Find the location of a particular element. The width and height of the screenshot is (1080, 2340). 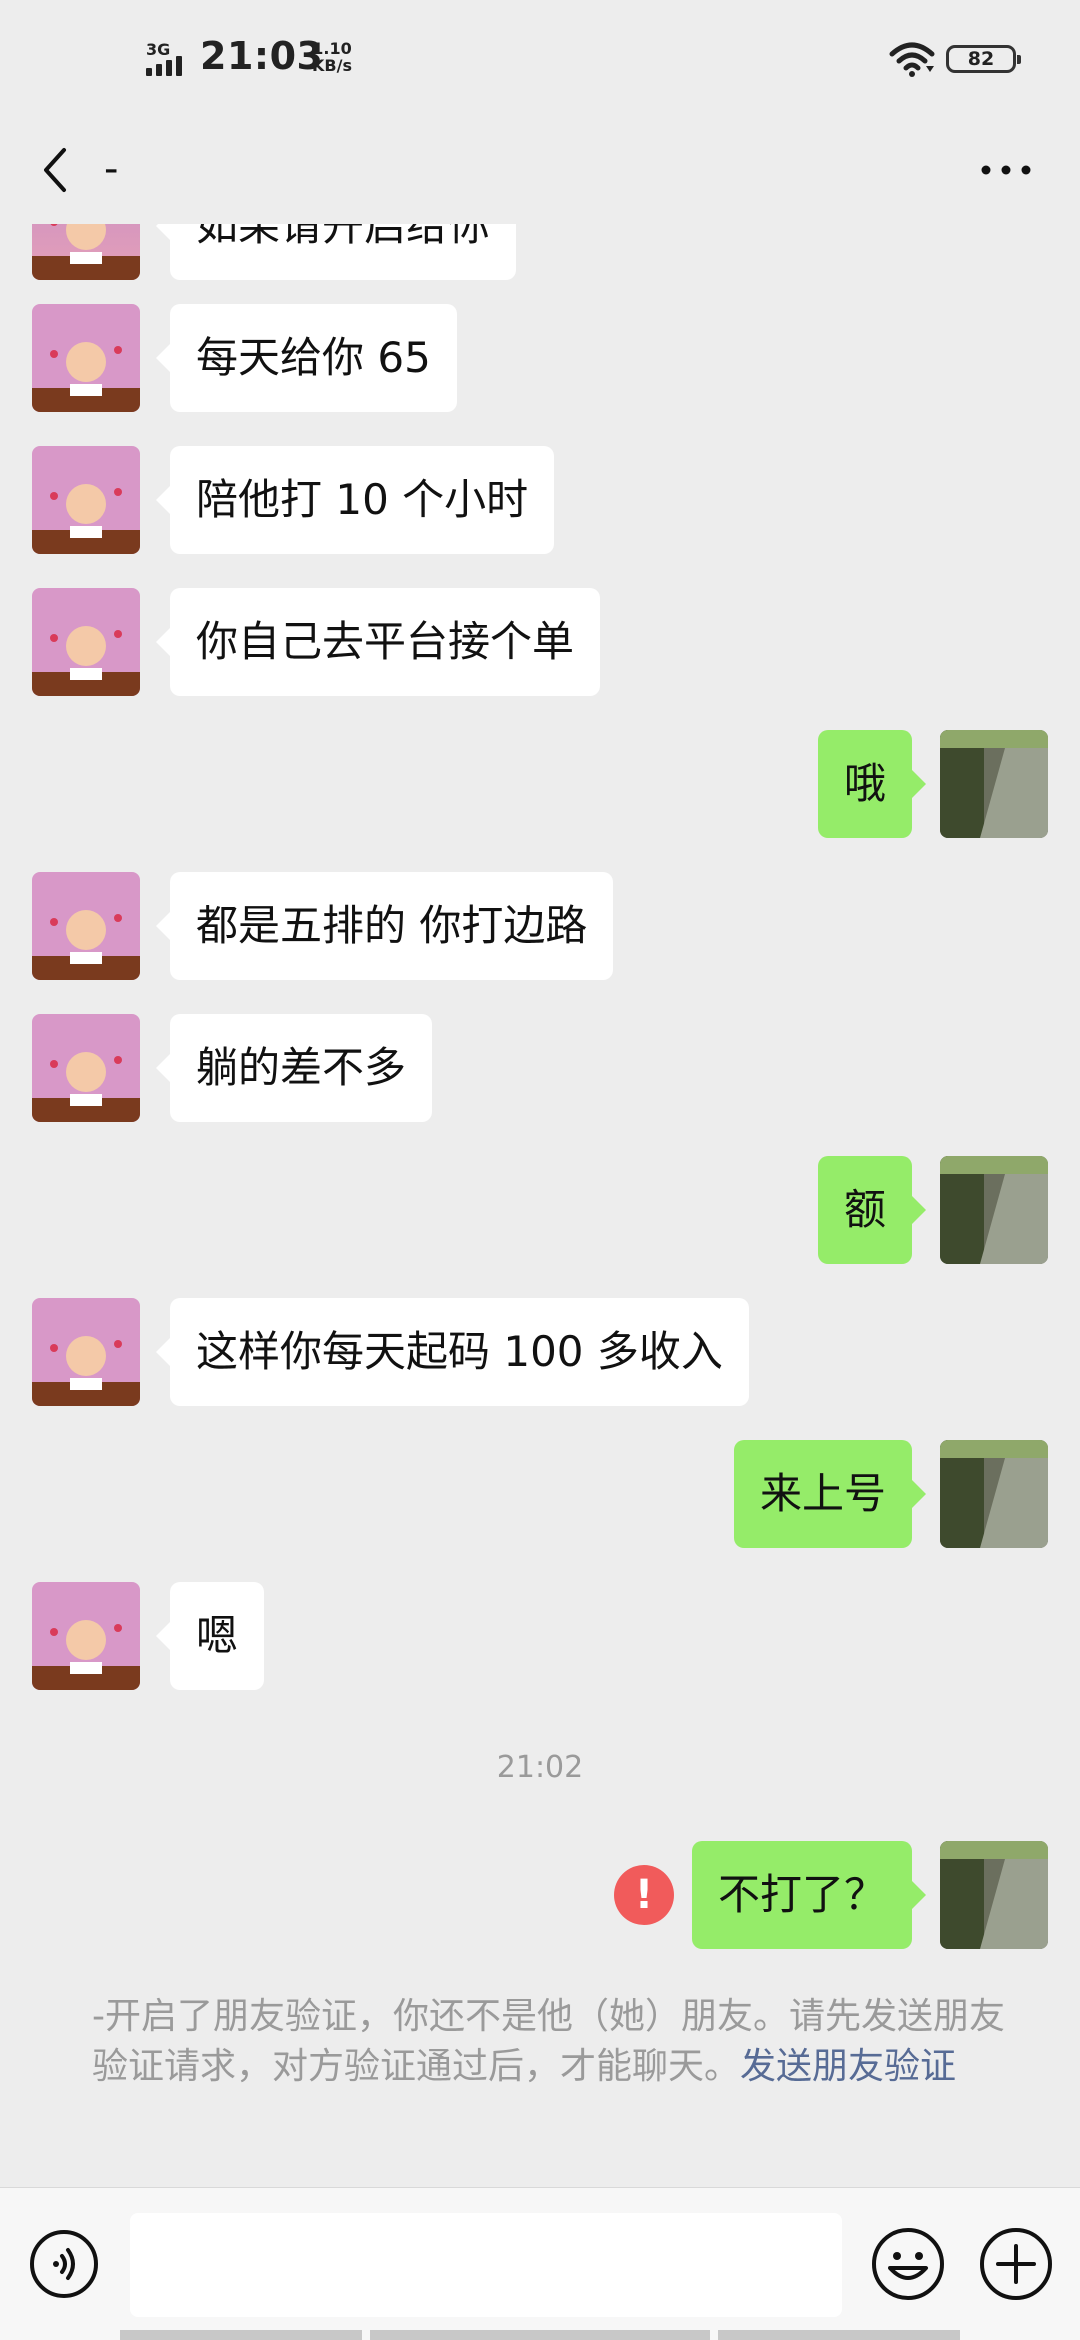

message-bubble-incoming: 你自己去平台接个单 is located at coordinates (378, 642).